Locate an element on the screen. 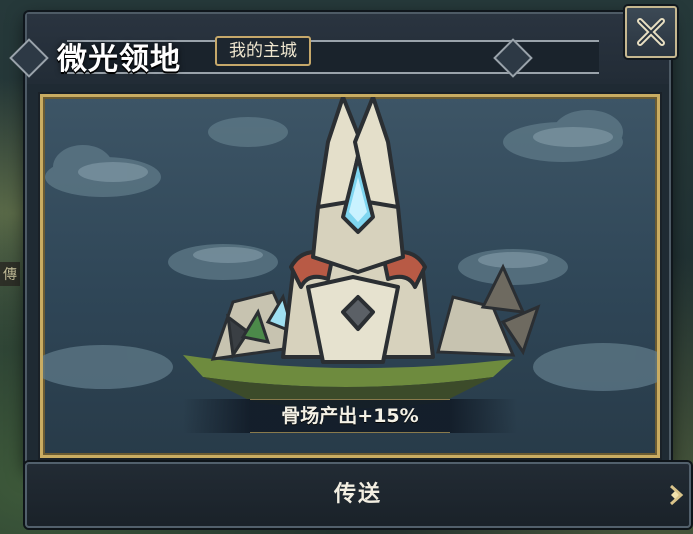 The width and height of the screenshot is (693, 534). close-icon is located at coordinates (651, 32).